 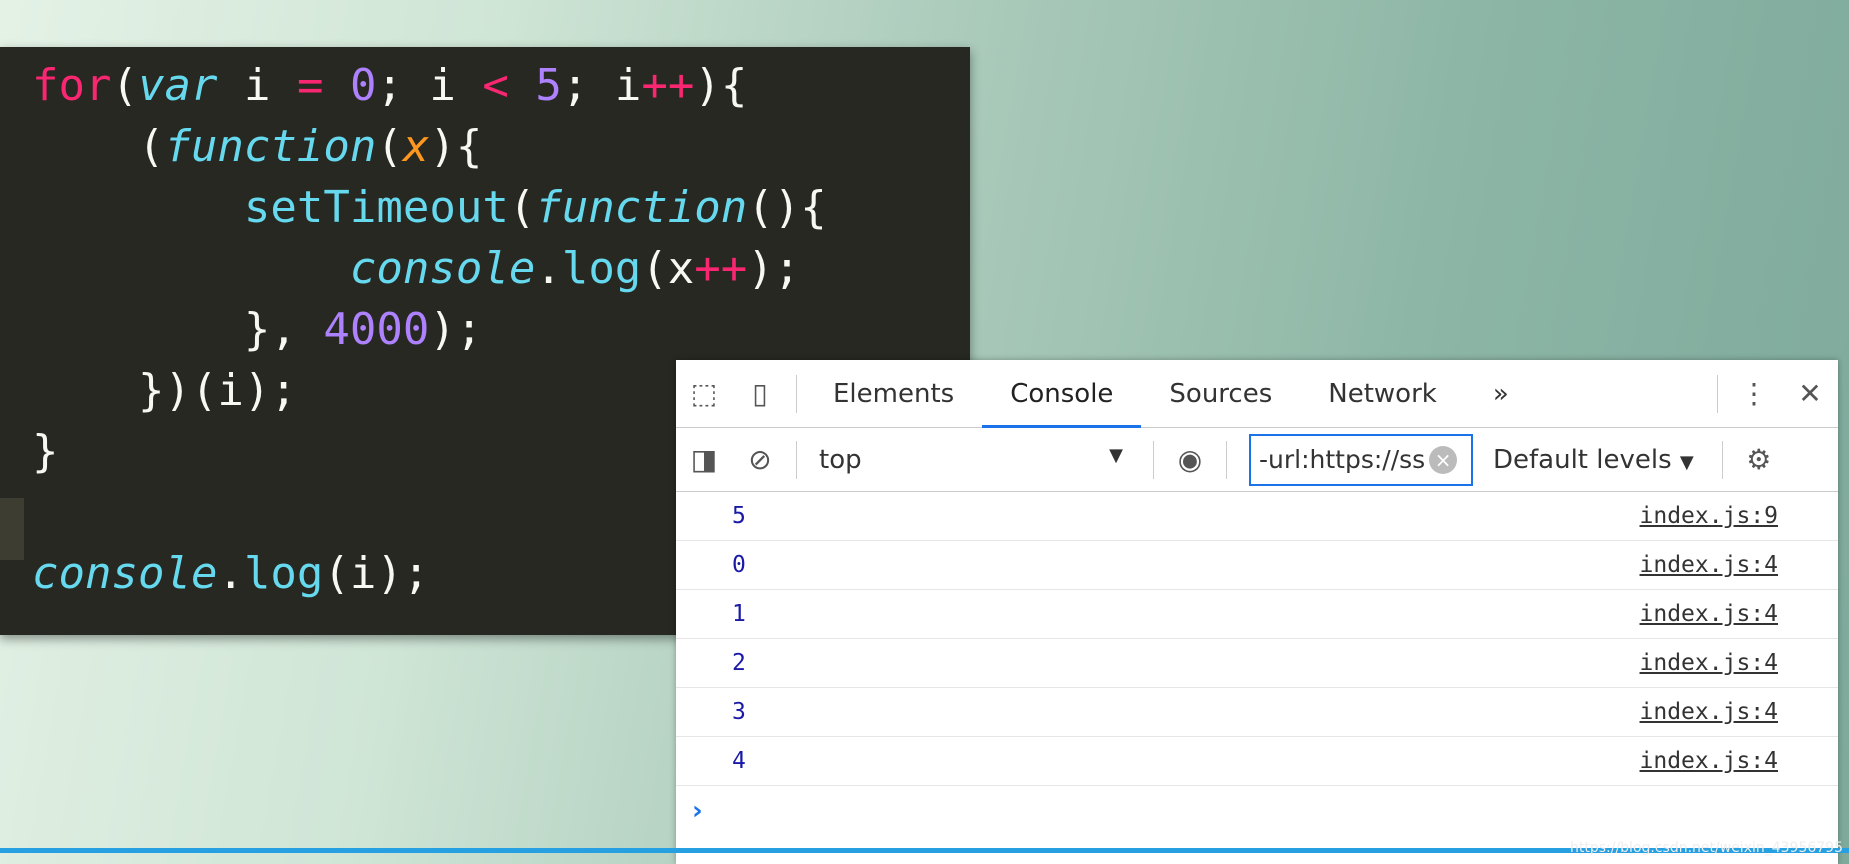 I want to click on code-token: }, so click(x=45, y=451).